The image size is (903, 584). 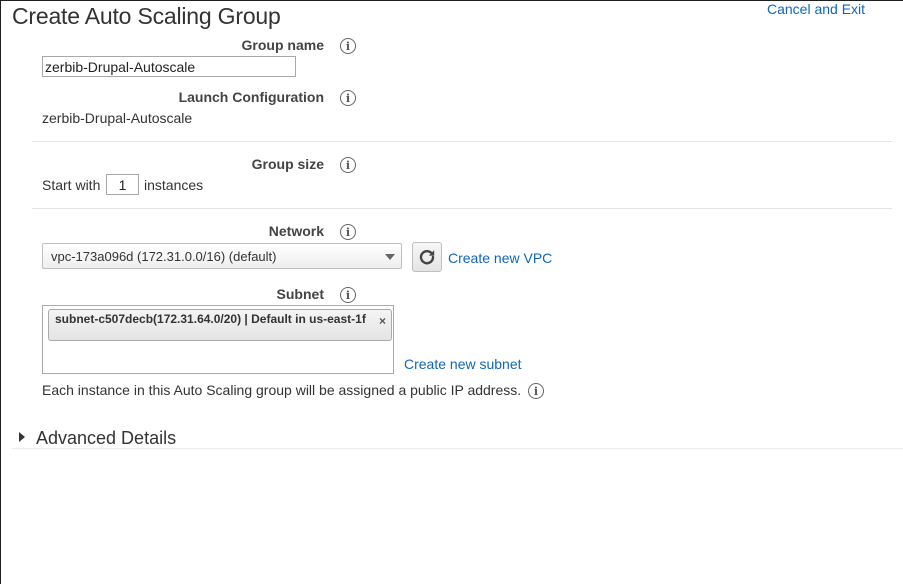 I want to click on refresh-button, so click(x=427, y=257).